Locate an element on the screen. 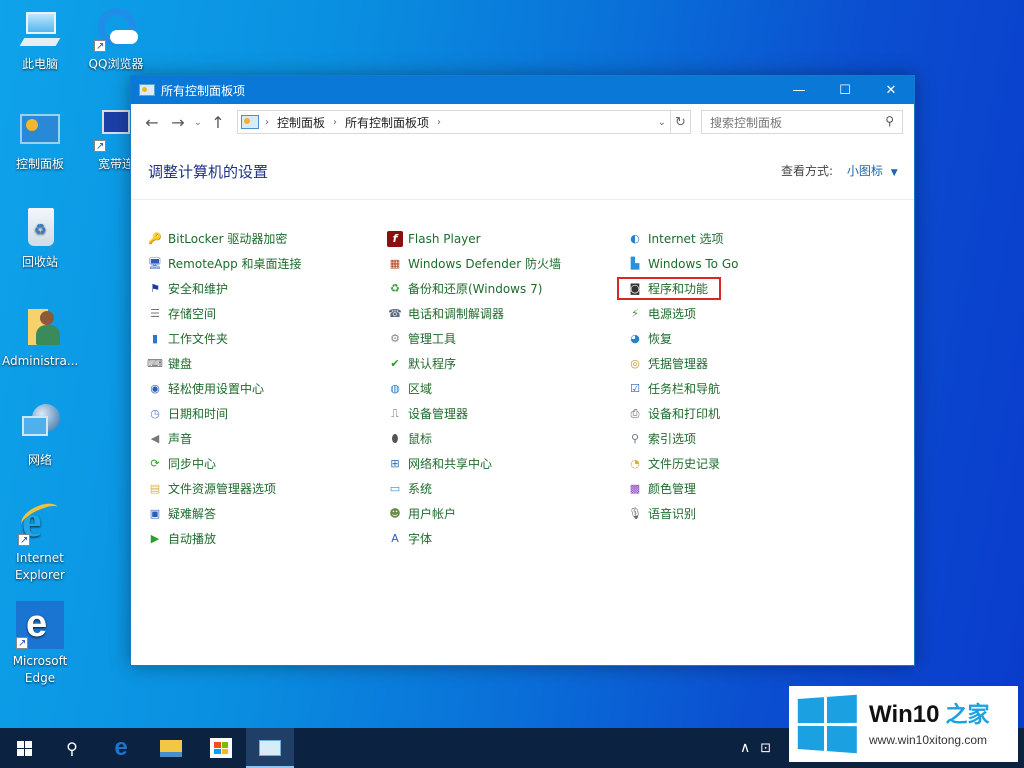 Image resolution: width=1024 pixels, height=768 pixels. control-panel-item: ▦ Windows Defender 防火墙 is located at coordinates (507, 263).